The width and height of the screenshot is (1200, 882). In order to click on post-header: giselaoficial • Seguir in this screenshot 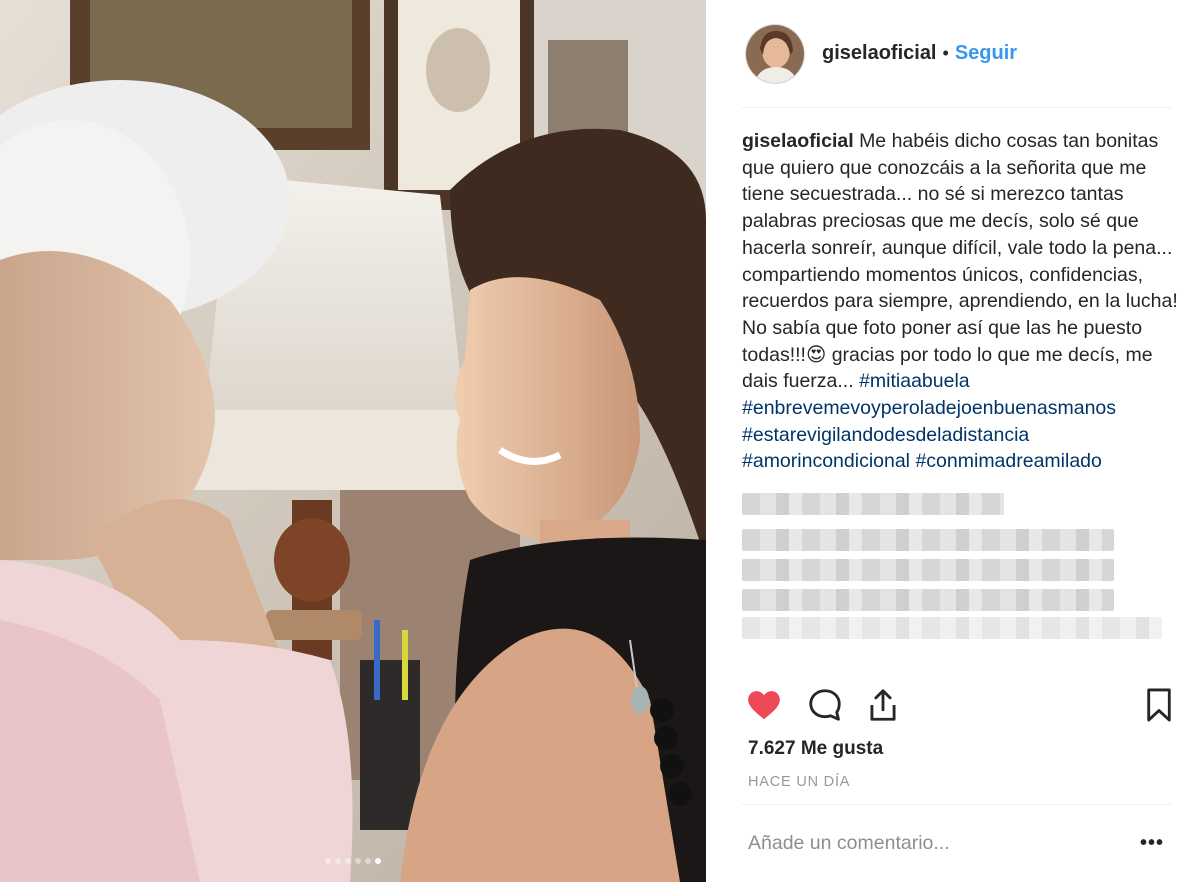, I will do `click(957, 54)`.